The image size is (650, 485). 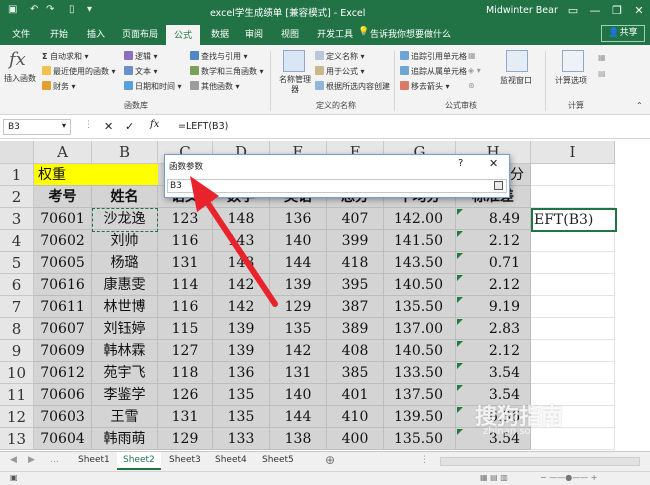 I want to click on table-cell: 127, so click(x=185, y=351).